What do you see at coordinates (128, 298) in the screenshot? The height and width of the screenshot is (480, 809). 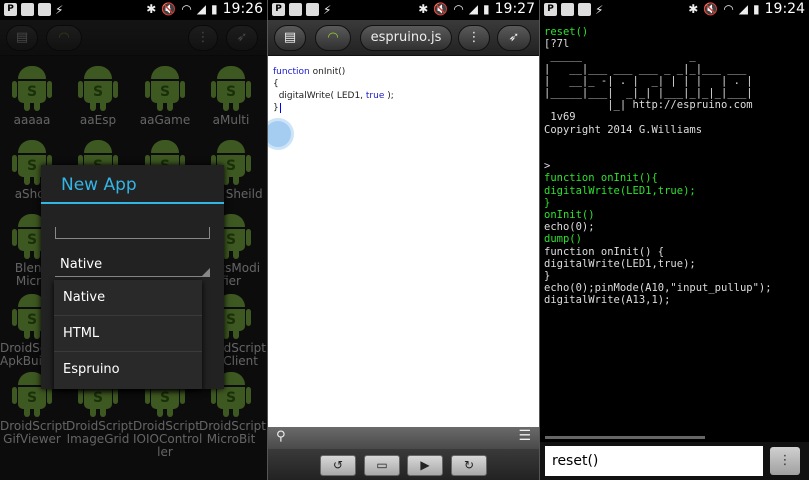 I see `option-native: Native` at bounding box center [128, 298].